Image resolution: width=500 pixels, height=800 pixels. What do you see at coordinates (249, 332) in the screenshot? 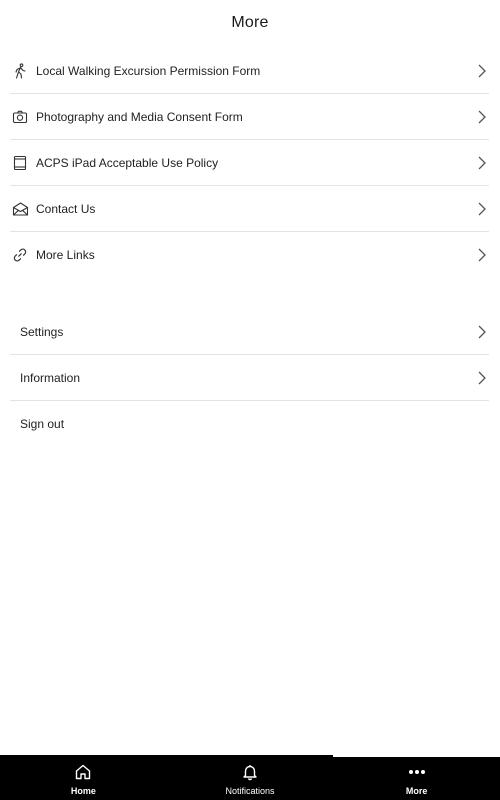
I see `menu-item-settings: Settings` at bounding box center [249, 332].